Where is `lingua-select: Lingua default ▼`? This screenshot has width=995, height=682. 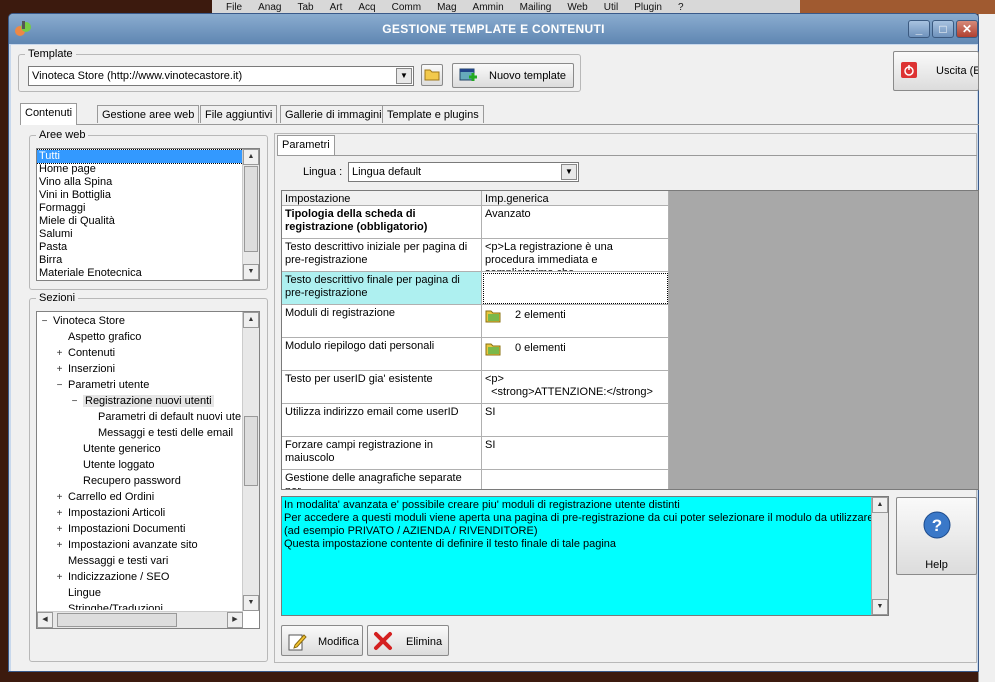 lingua-select: Lingua default ▼ is located at coordinates (463, 172).